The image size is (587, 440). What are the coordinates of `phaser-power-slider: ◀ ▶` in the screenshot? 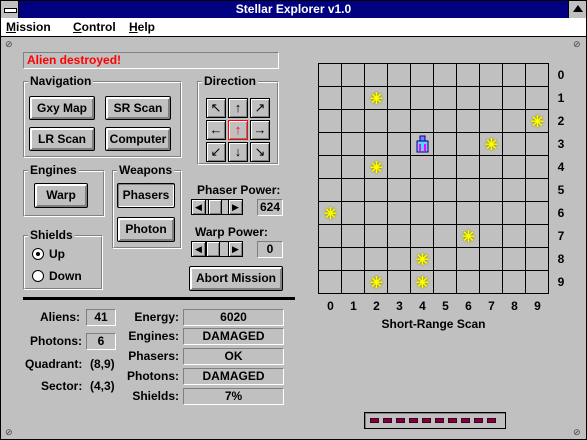 It's located at (217, 207).